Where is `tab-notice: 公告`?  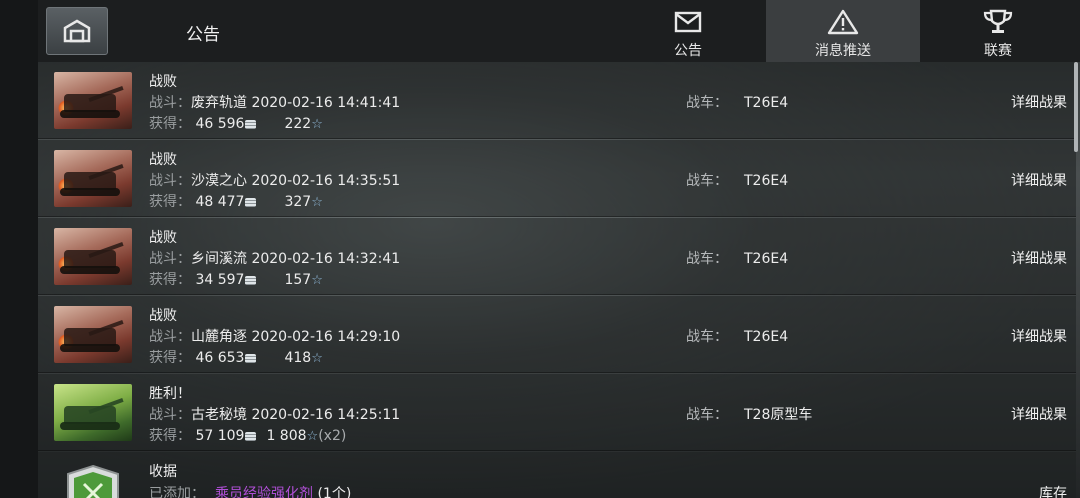
tab-notice: 公告 is located at coordinates (688, 31).